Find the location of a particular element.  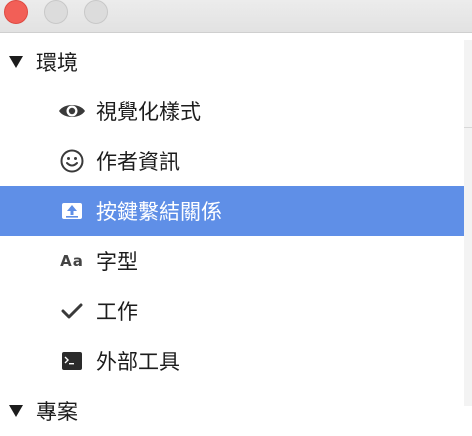

sidebar-item-label: 外部工具 is located at coordinates (138, 362).